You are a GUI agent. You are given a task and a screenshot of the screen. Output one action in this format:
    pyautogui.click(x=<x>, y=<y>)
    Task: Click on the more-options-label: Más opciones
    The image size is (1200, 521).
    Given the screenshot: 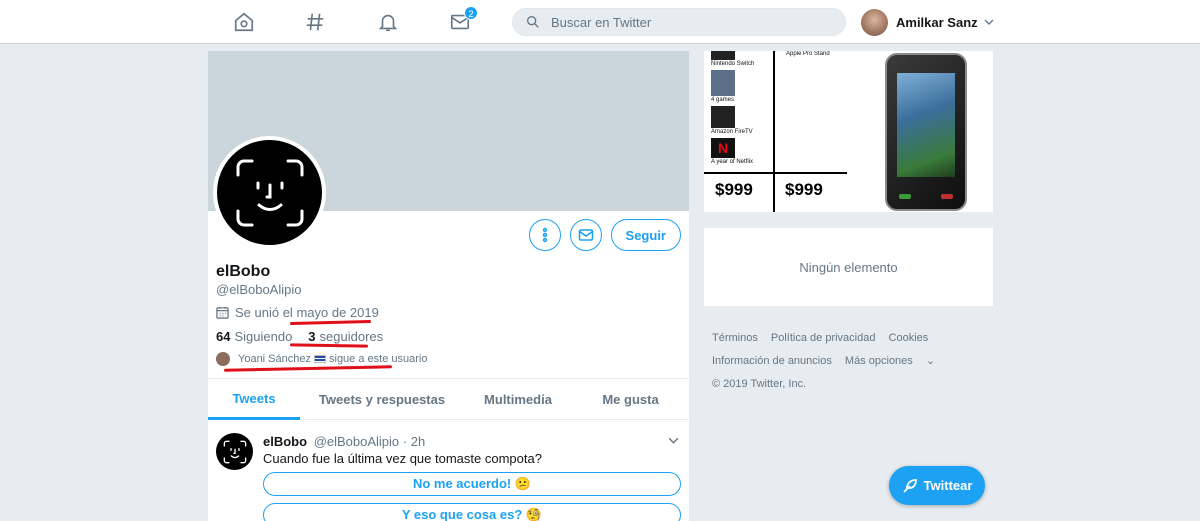 What is the action you would take?
    pyautogui.click(x=878, y=361)
    